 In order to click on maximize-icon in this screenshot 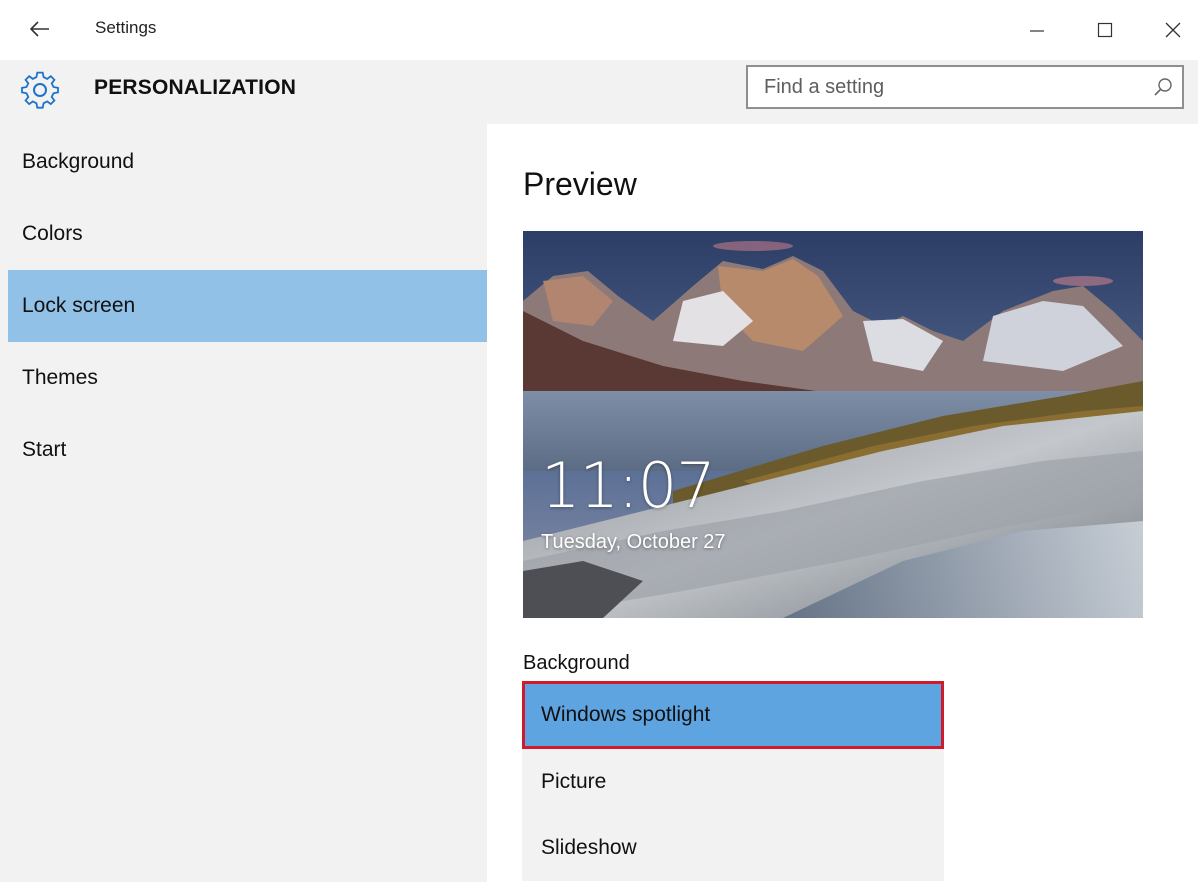, I will do `click(1105, 30)`.